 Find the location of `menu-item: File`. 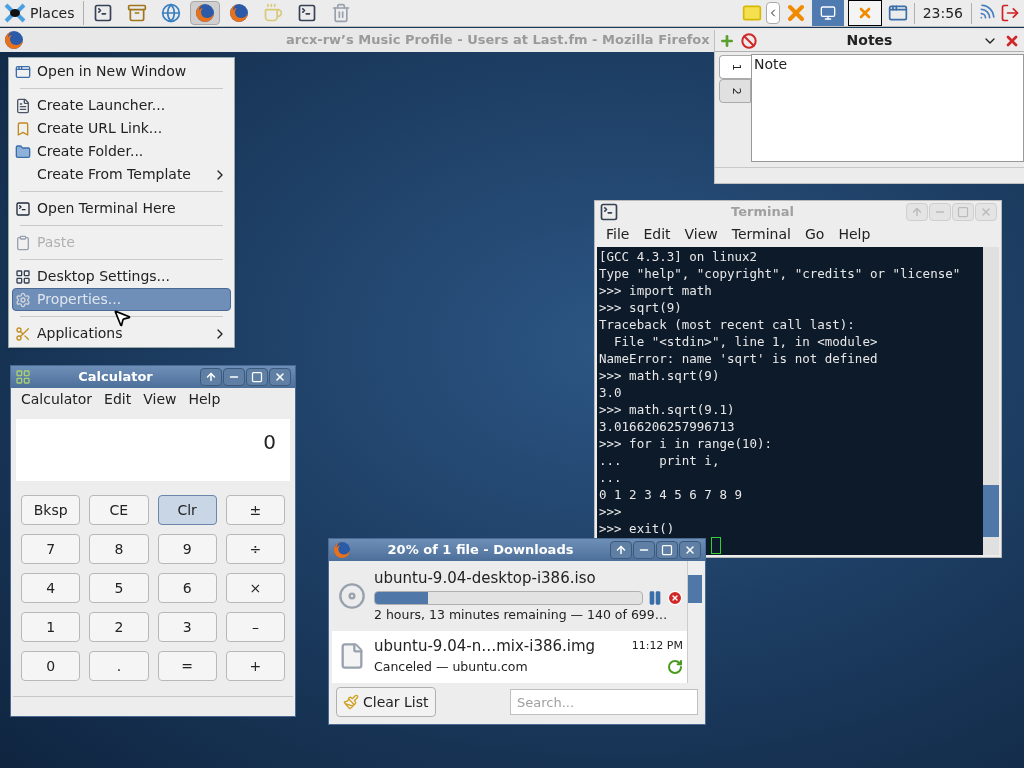

menu-item: File is located at coordinates (618, 234).